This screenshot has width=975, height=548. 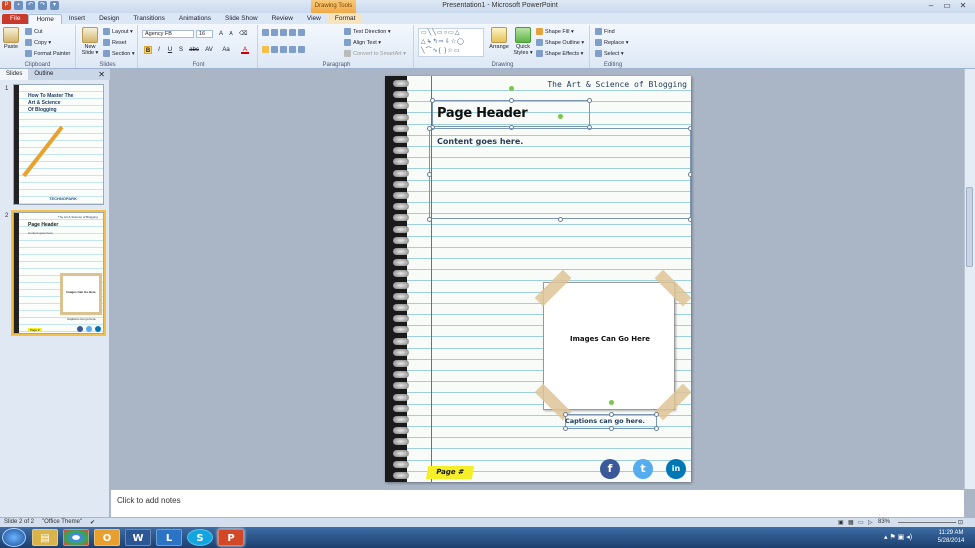 I want to click on undo-icon: ↶, so click(x=30, y=5).